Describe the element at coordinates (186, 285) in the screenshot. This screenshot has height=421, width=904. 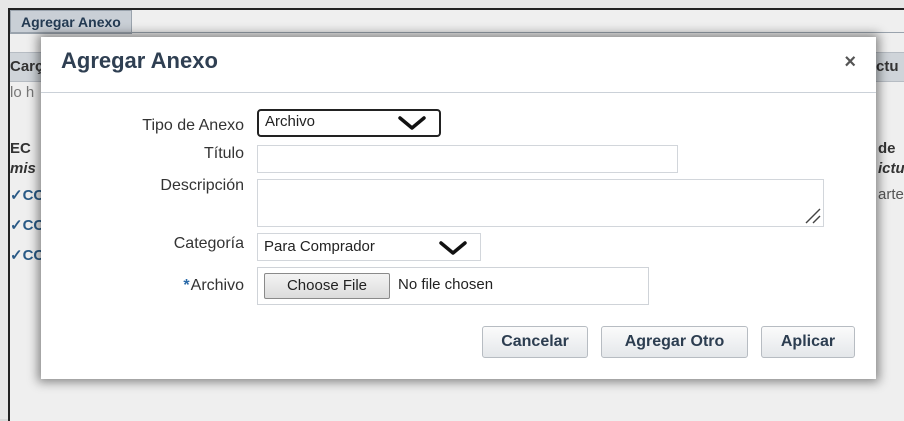
I see `required-mark: *` at that location.